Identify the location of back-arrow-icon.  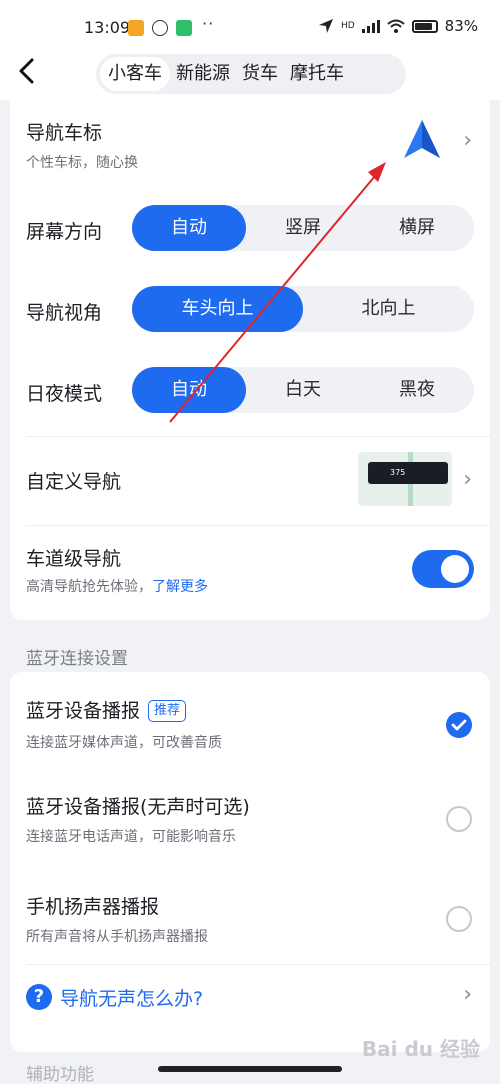
(26, 71).